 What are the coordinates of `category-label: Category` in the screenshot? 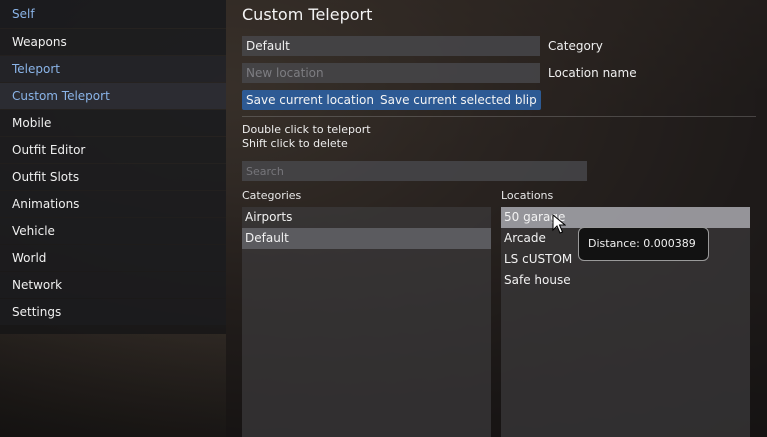 It's located at (575, 46).